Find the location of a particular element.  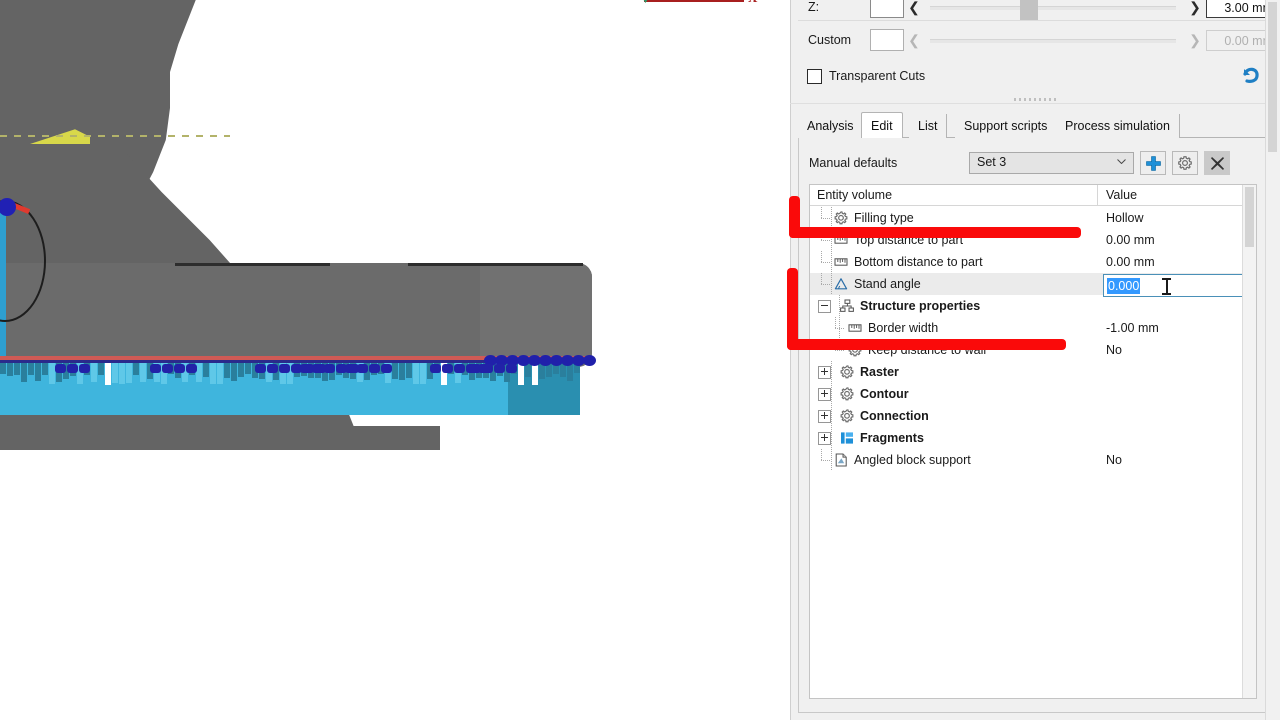

tree-scrollbar-thumb is located at coordinates (1249, 217).